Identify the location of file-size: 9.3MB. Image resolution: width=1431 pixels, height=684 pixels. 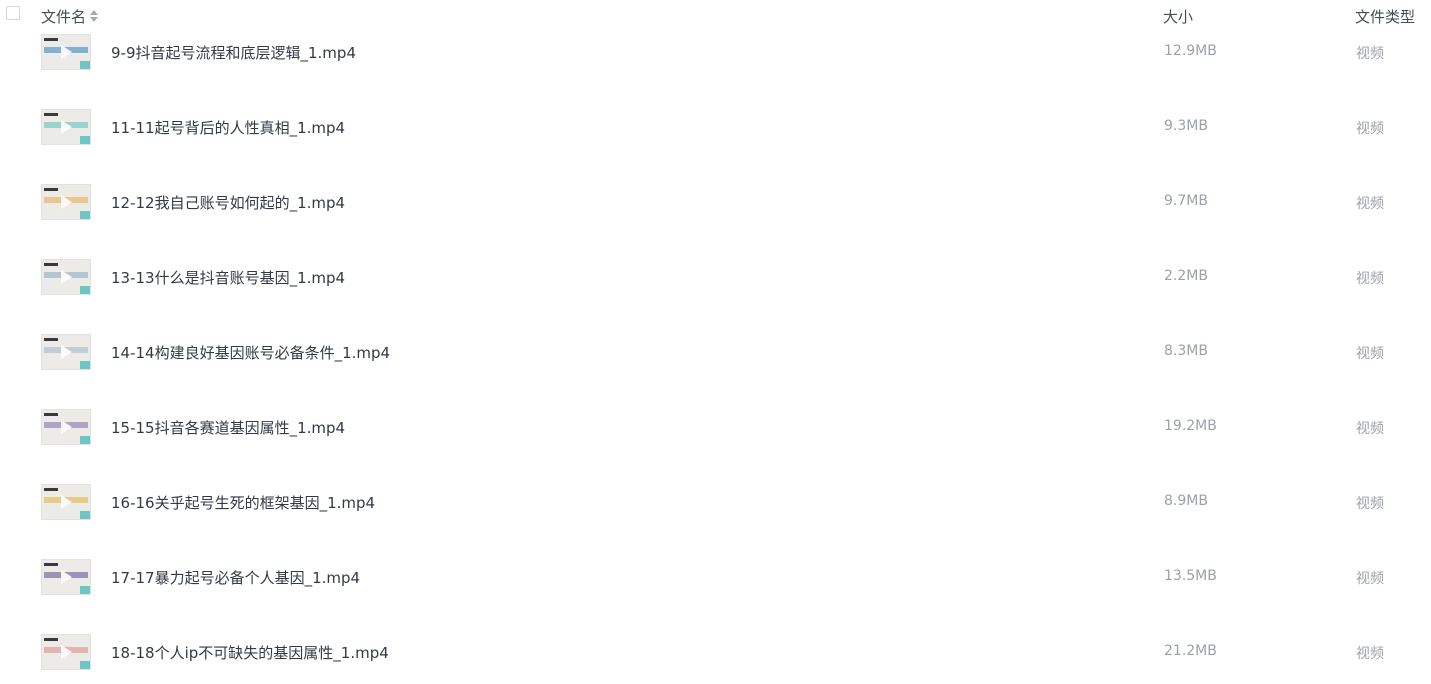
(1186, 126).